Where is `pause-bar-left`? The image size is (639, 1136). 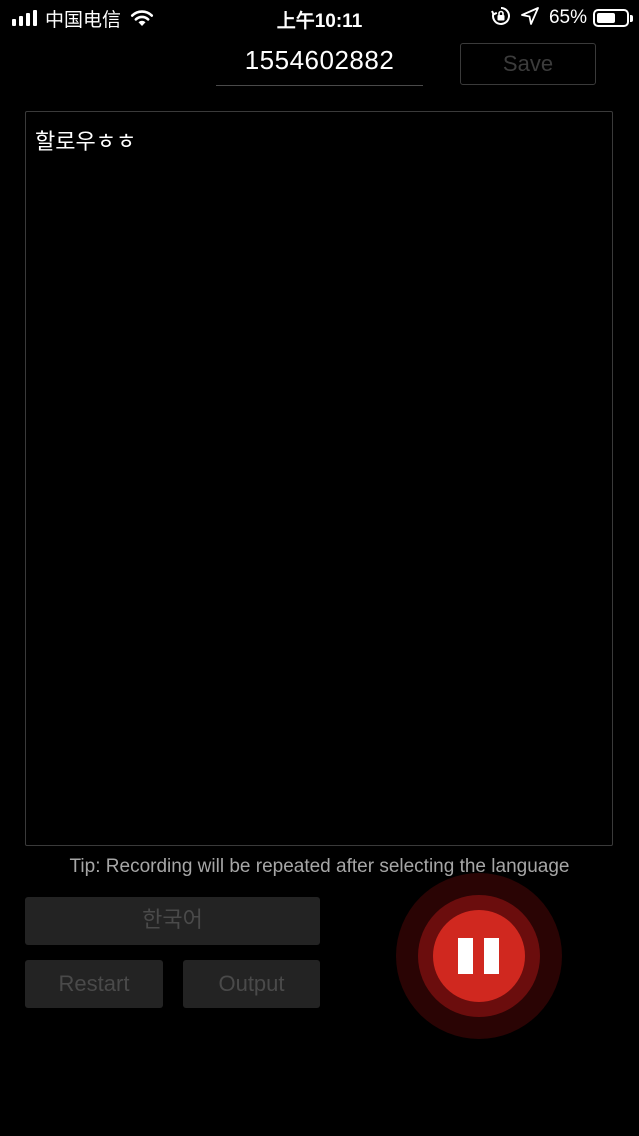
pause-bar-left is located at coordinates (465, 956).